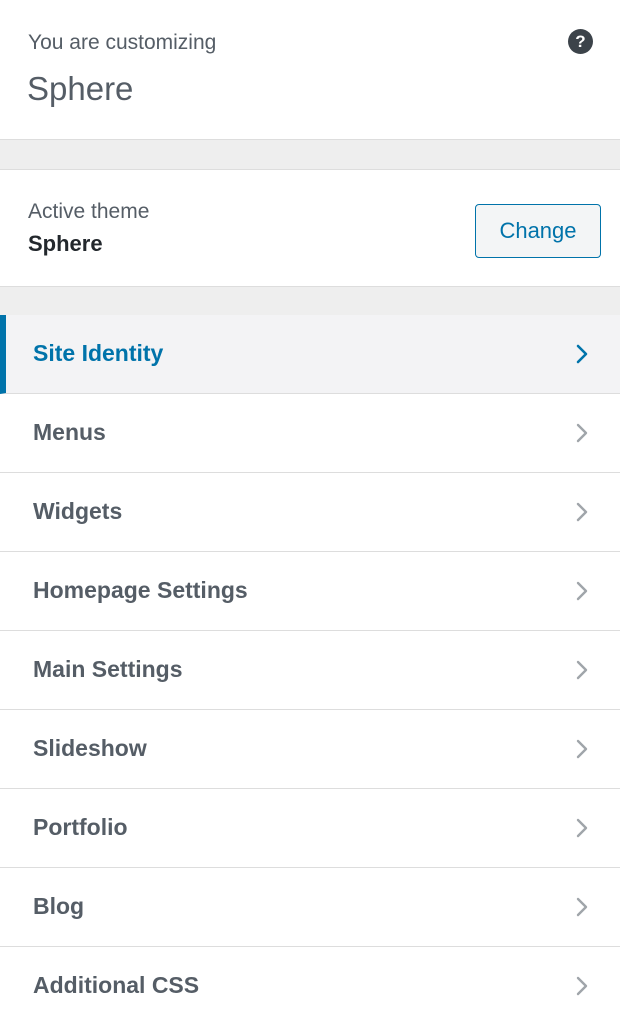 The image size is (620, 1024). What do you see at coordinates (310, 70) in the screenshot?
I see `customizer-header: You are customizing Sphere ?` at bounding box center [310, 70].